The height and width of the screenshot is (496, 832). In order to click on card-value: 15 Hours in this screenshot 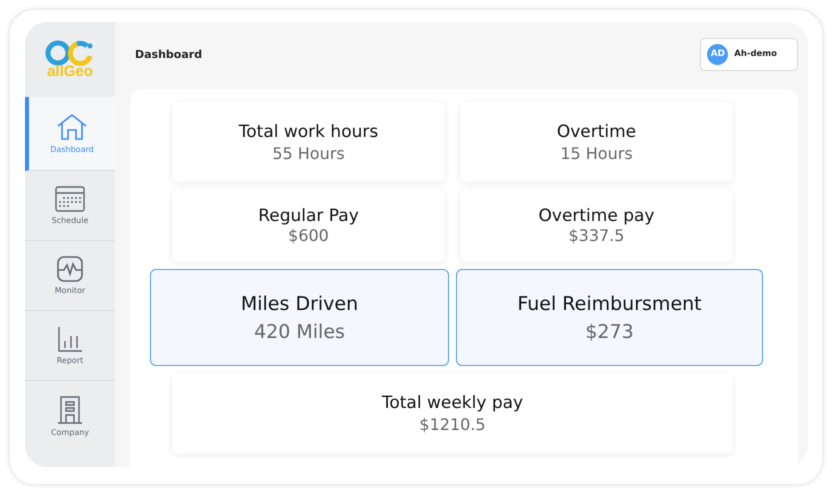, I will do `click(596, 153)`.